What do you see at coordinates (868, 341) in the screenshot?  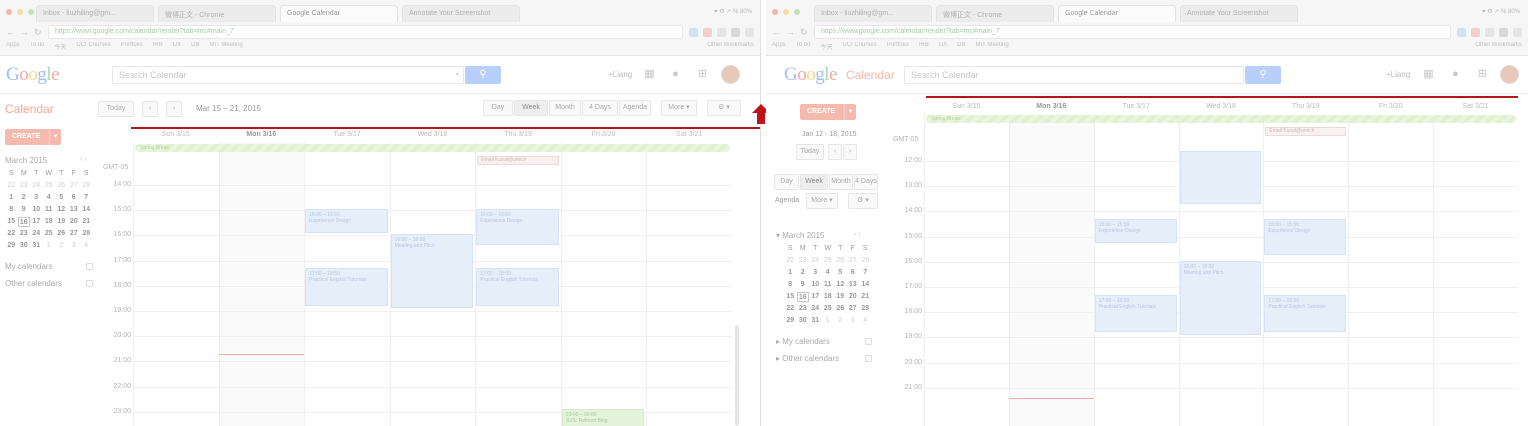 I see `my-calendars-menu-icon` at bounding box center [868, 341].